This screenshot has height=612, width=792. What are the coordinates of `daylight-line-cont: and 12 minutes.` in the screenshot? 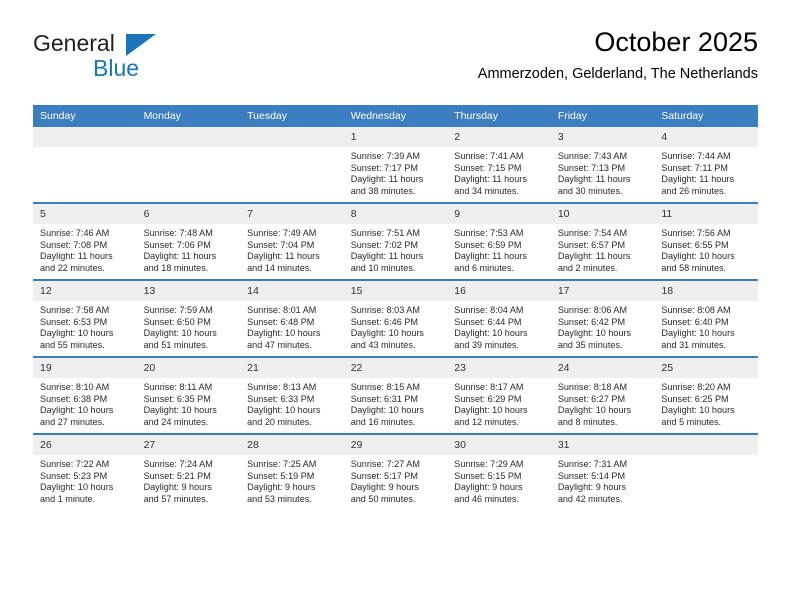 It's located at (486, 421).